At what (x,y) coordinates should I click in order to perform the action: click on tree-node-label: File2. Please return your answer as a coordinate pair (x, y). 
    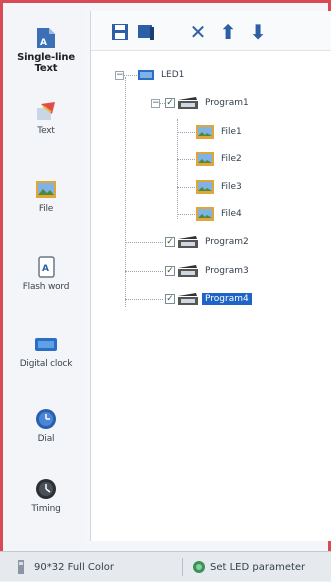
    Looking at the image, I should click on (231, 159).